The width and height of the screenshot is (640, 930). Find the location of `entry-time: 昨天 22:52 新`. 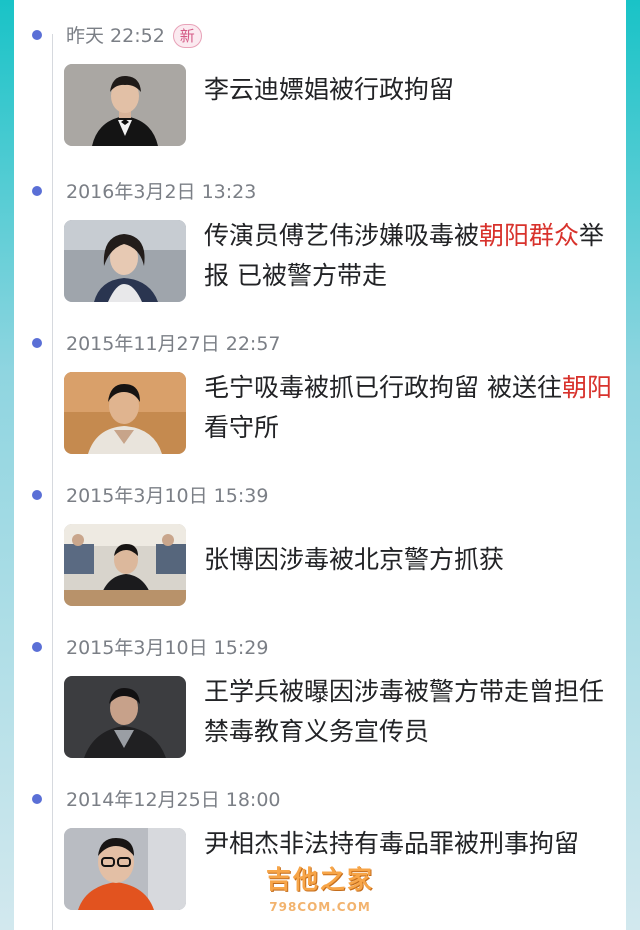

entry-time: 昨天 22:52 新 is located at coordinates (134, 34).